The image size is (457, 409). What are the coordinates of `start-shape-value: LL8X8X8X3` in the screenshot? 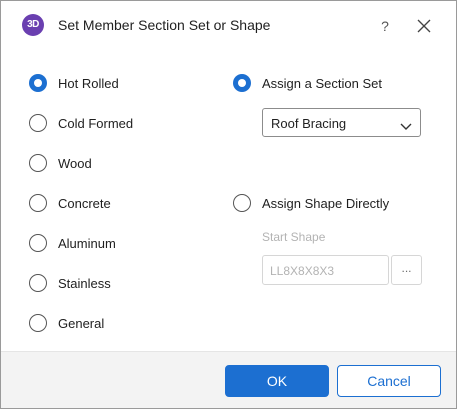 It's located at (302, 271).